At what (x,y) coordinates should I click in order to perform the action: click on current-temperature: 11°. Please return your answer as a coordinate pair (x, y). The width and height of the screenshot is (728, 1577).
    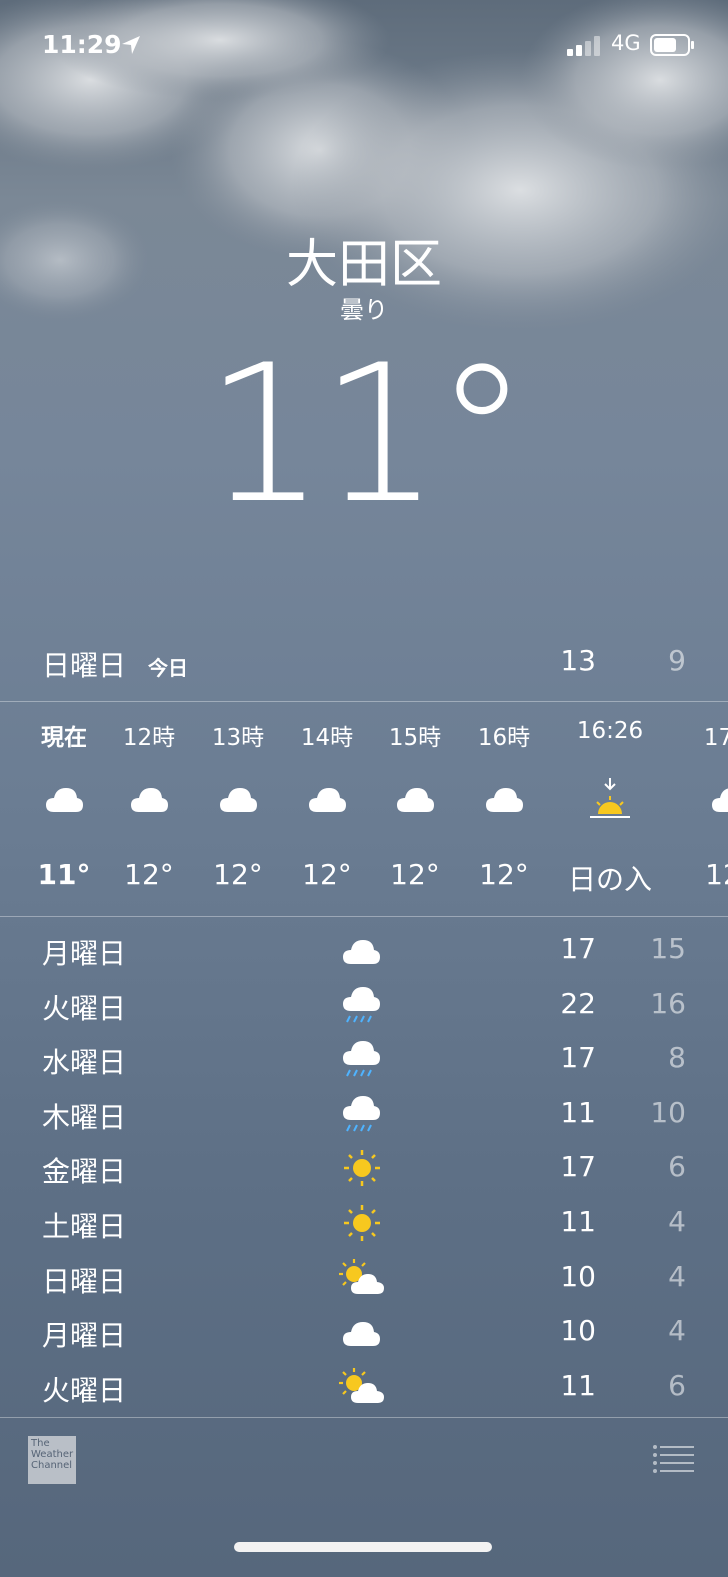
    Looking at the image, I should click on (367, 434).